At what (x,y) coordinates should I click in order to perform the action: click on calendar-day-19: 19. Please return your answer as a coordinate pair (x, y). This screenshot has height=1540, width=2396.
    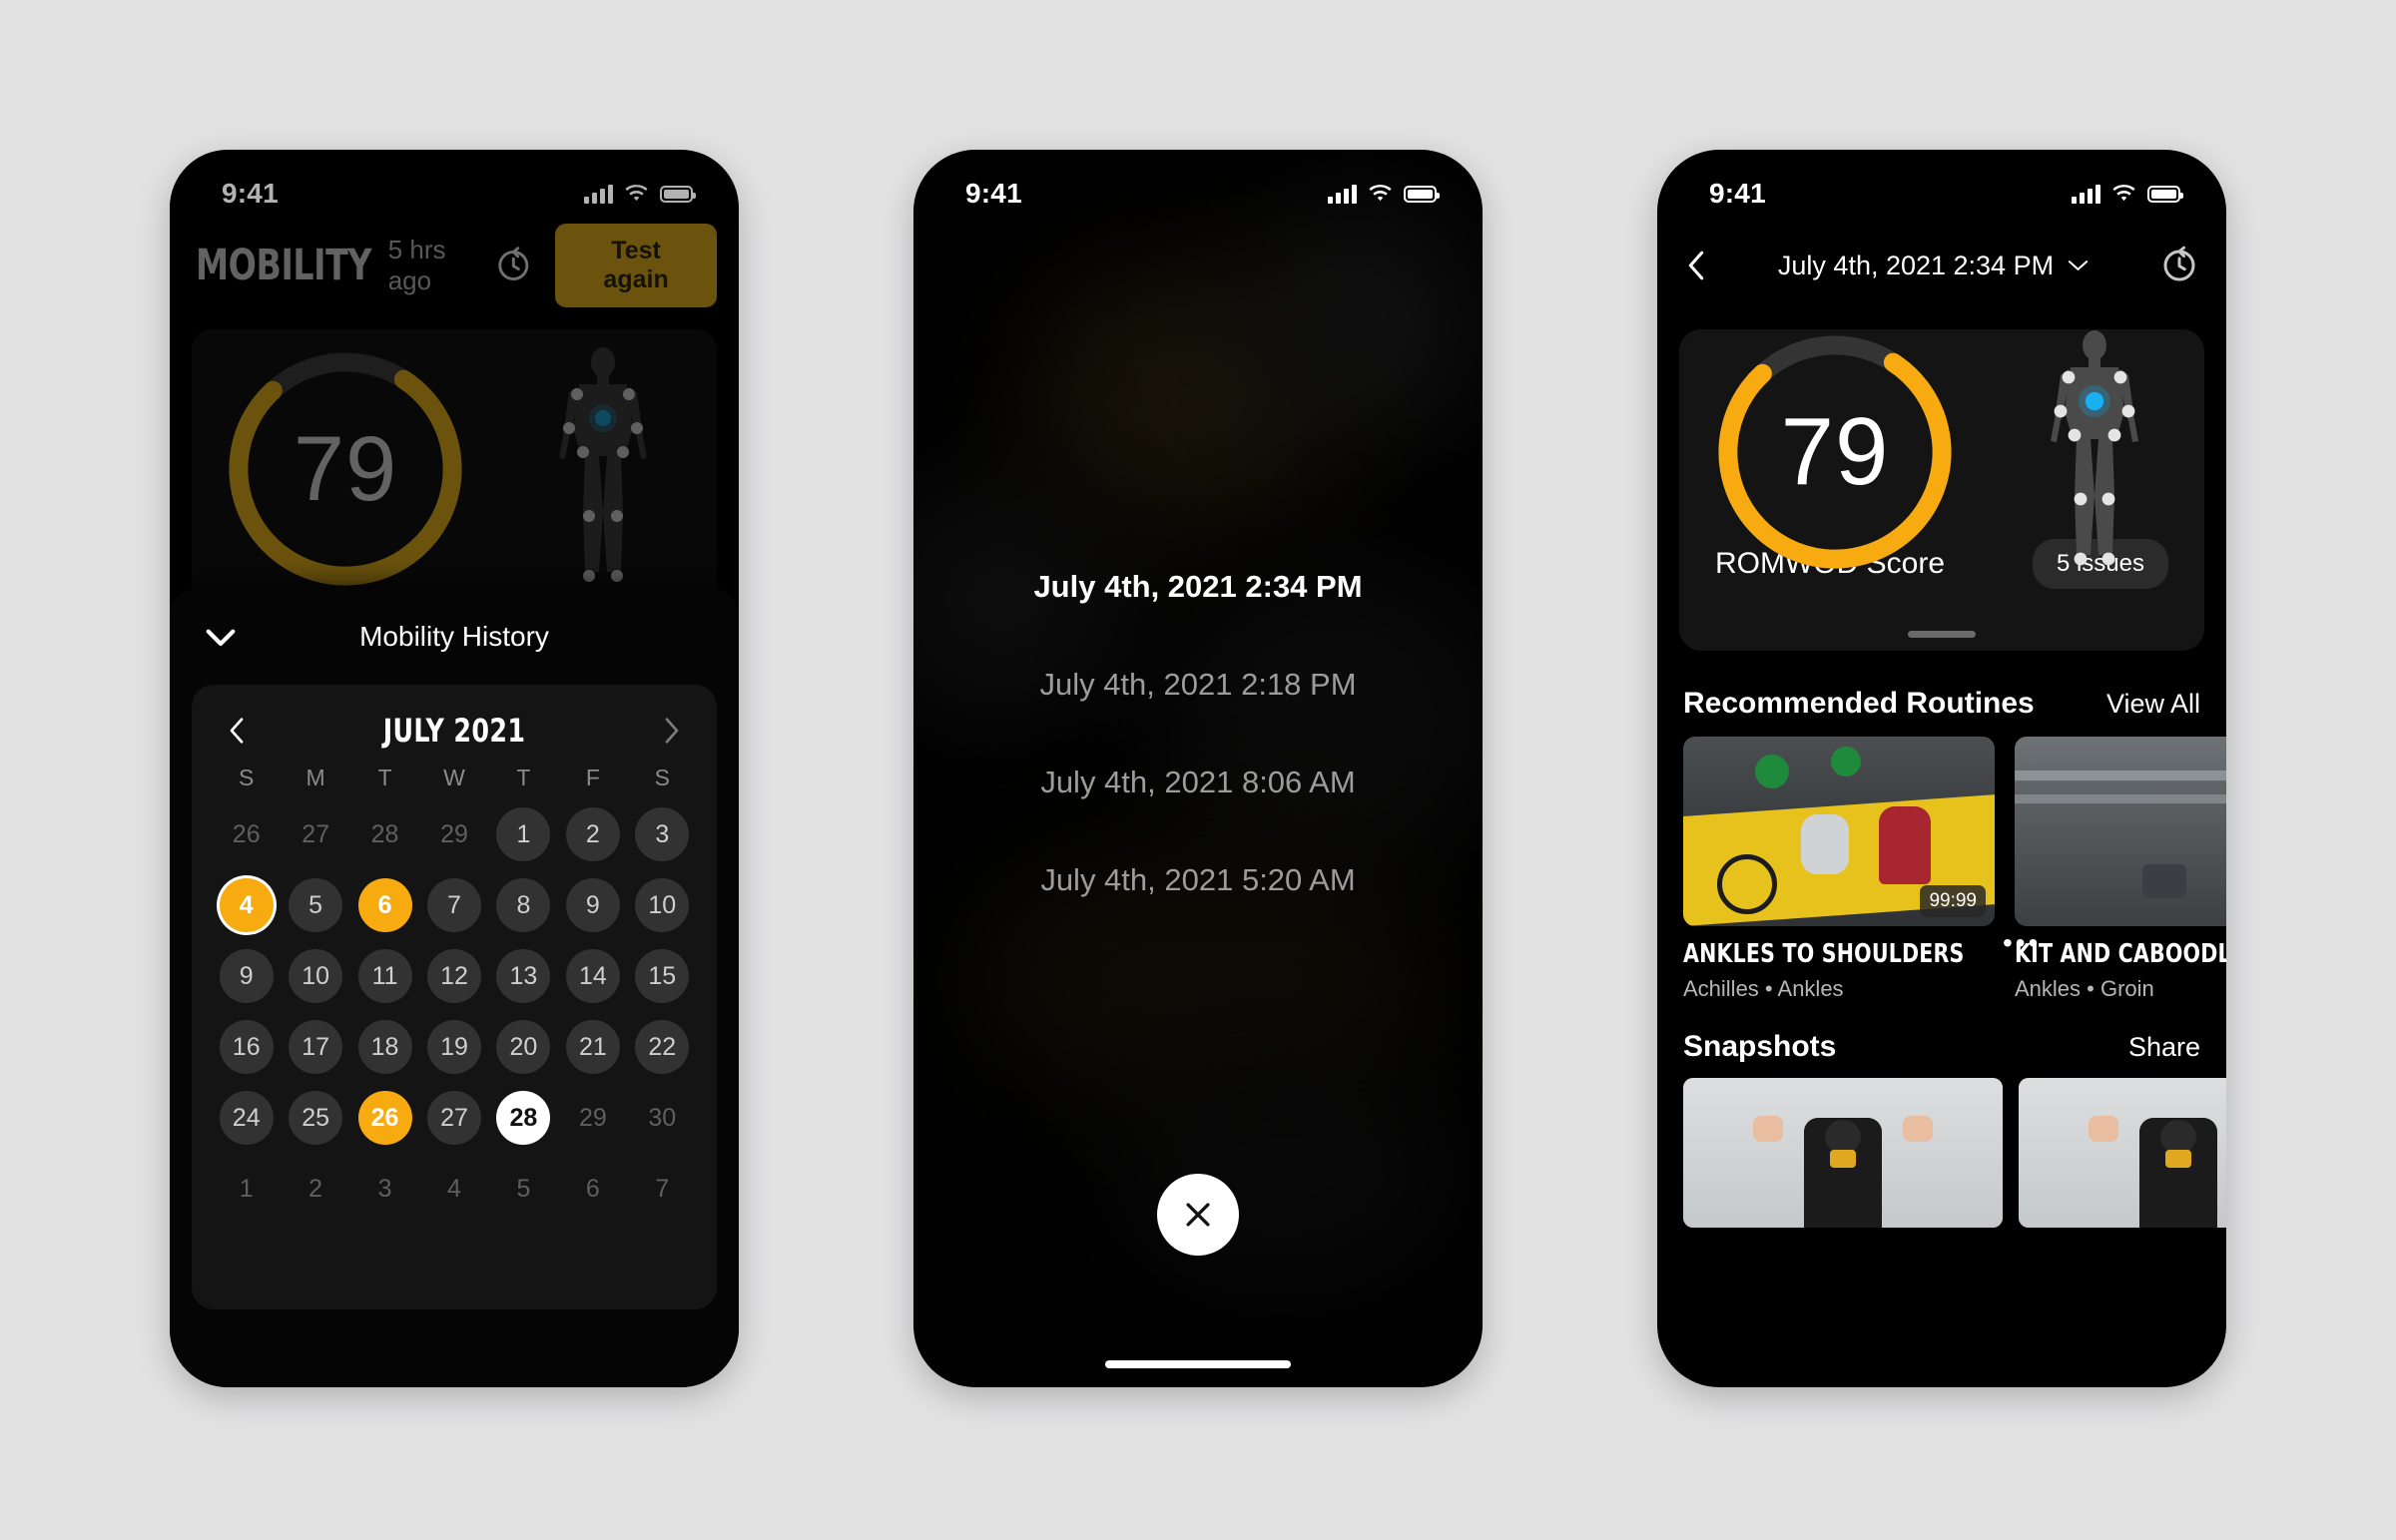
    Looking at the image, I should click on (453, 1047).